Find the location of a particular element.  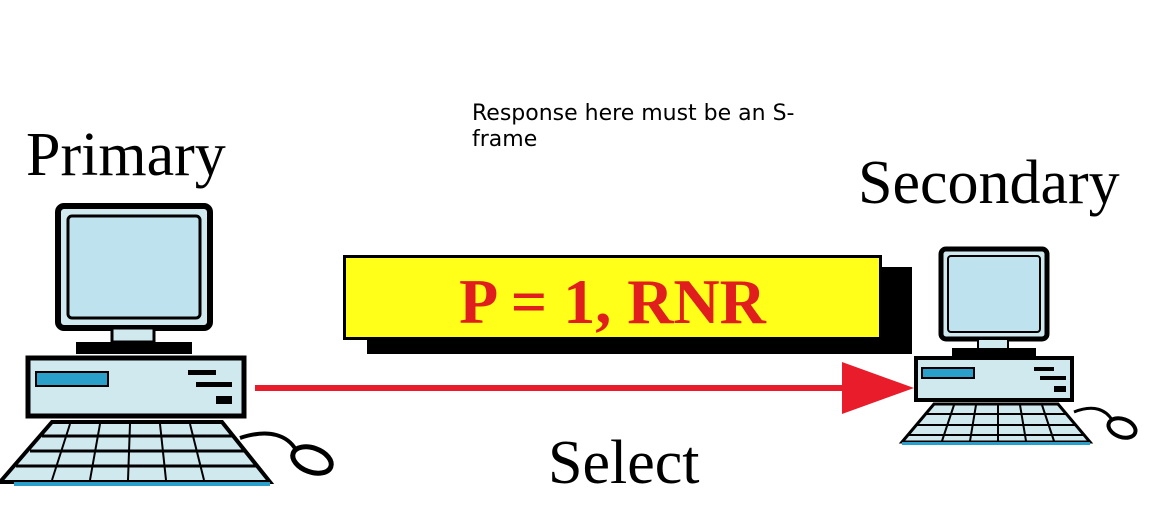

primary-station-label: Primary is located at coordinates (126, 155).